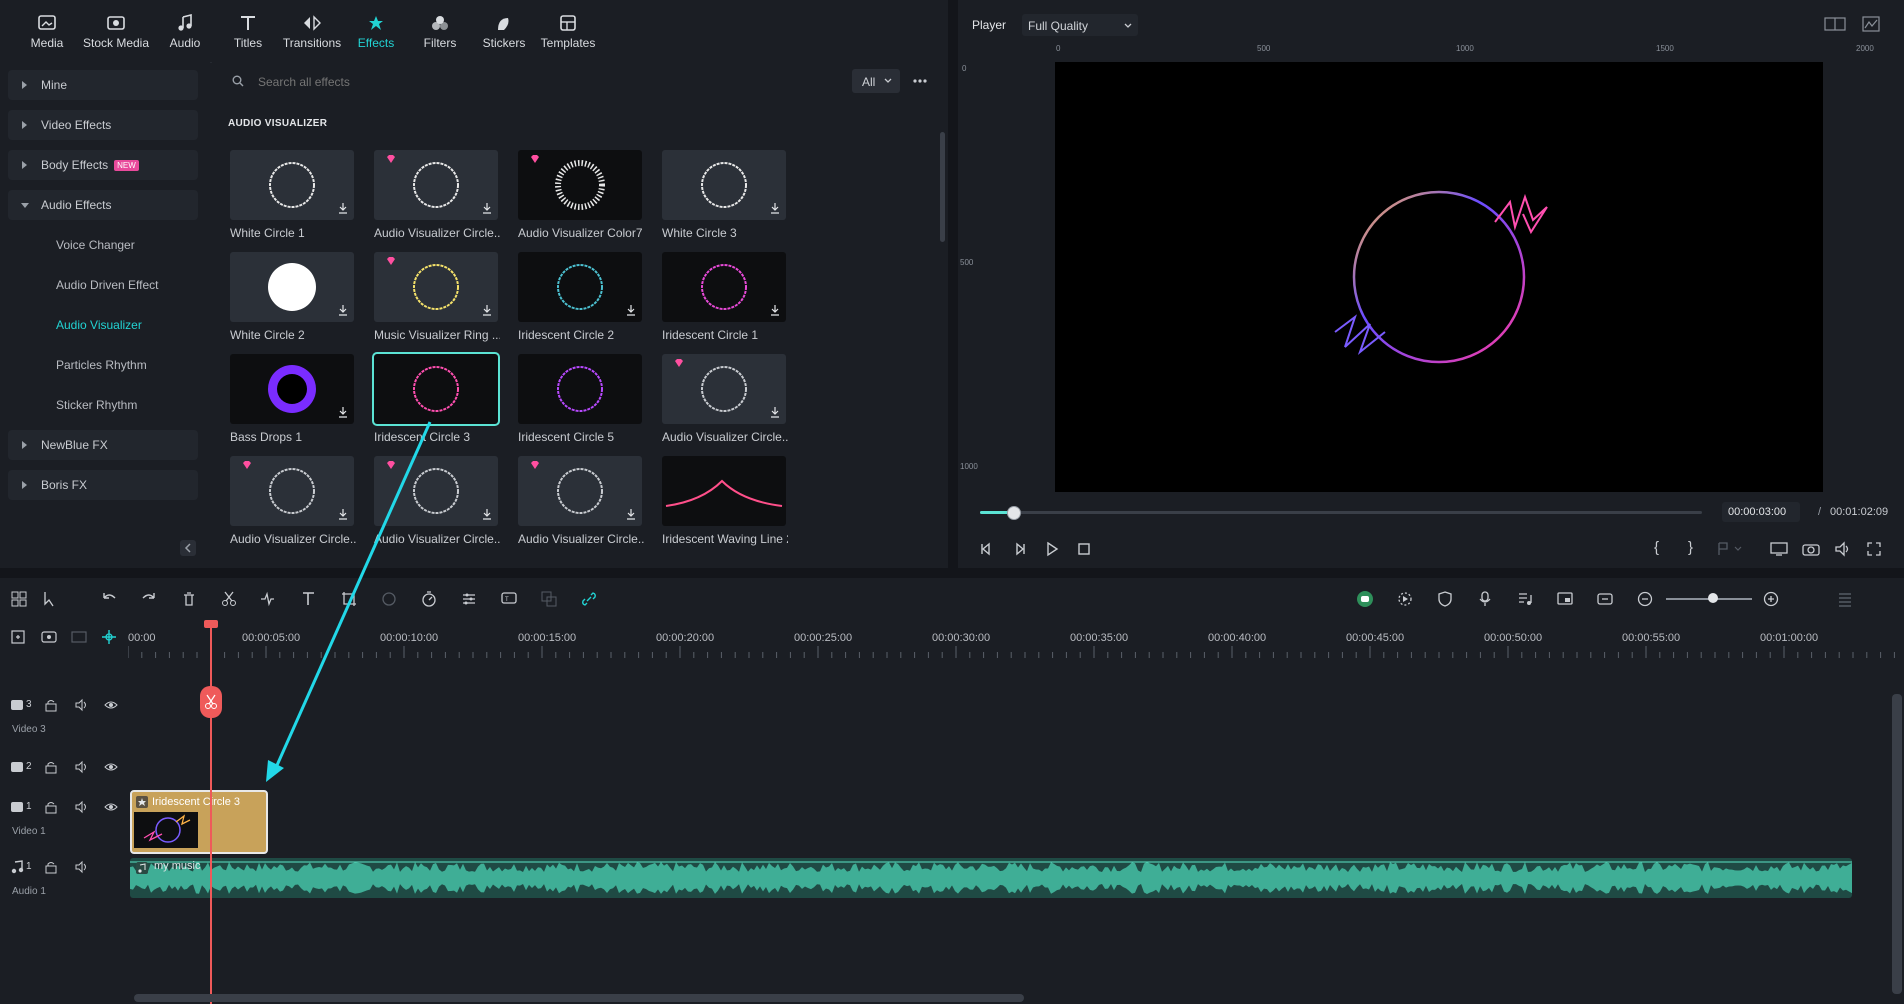 The image size is (1904, 1004). I want to click on quality-dropdown: Full Quality, so click(1080, 25).